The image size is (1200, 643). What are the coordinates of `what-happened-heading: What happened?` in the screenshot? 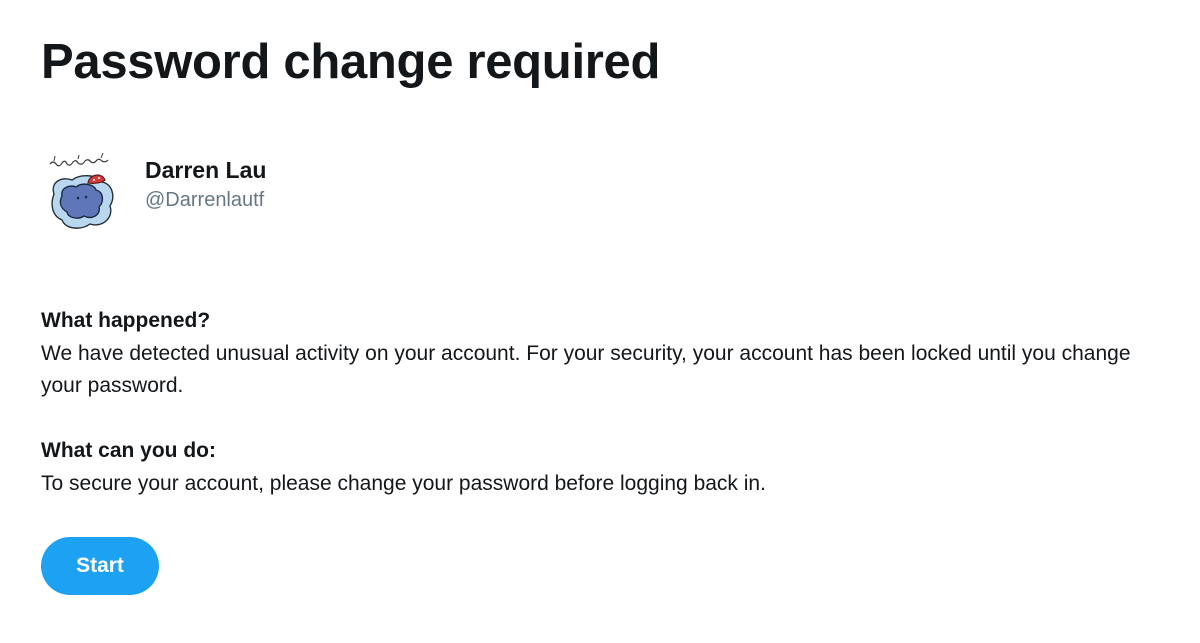 It's located at (126, 320).